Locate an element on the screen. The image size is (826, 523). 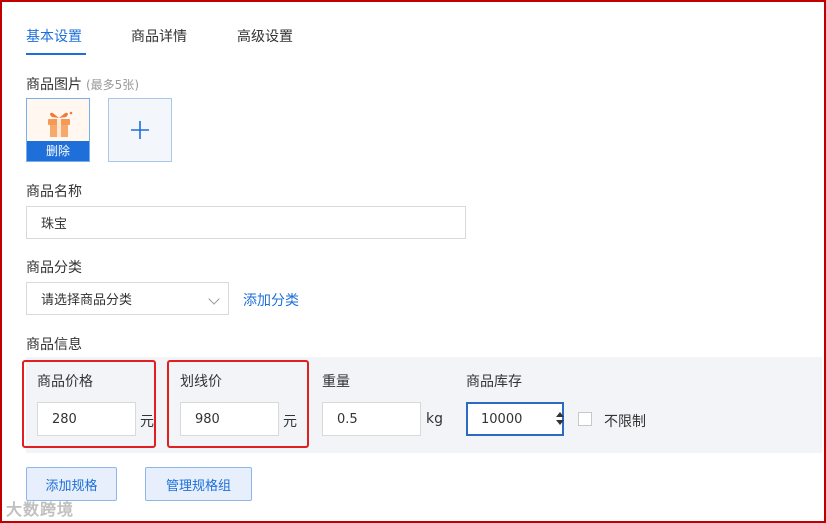
strike-price-unit: 元 is located at coordinates (290, 422).